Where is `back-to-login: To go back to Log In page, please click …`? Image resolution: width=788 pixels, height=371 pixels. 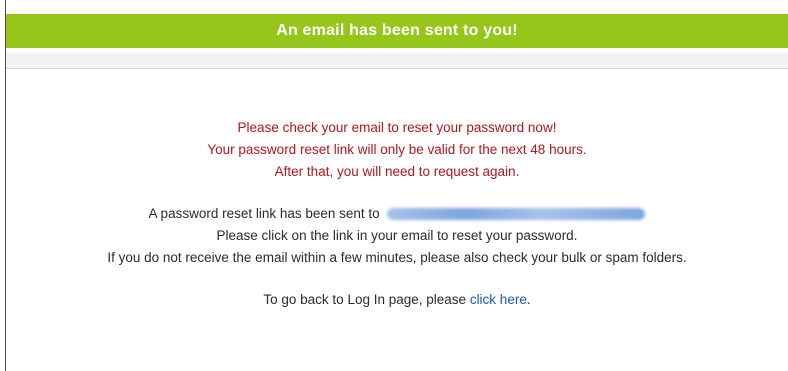
back-to-login: To go back to Log In page, please click … is located at coordinates (397, 300).